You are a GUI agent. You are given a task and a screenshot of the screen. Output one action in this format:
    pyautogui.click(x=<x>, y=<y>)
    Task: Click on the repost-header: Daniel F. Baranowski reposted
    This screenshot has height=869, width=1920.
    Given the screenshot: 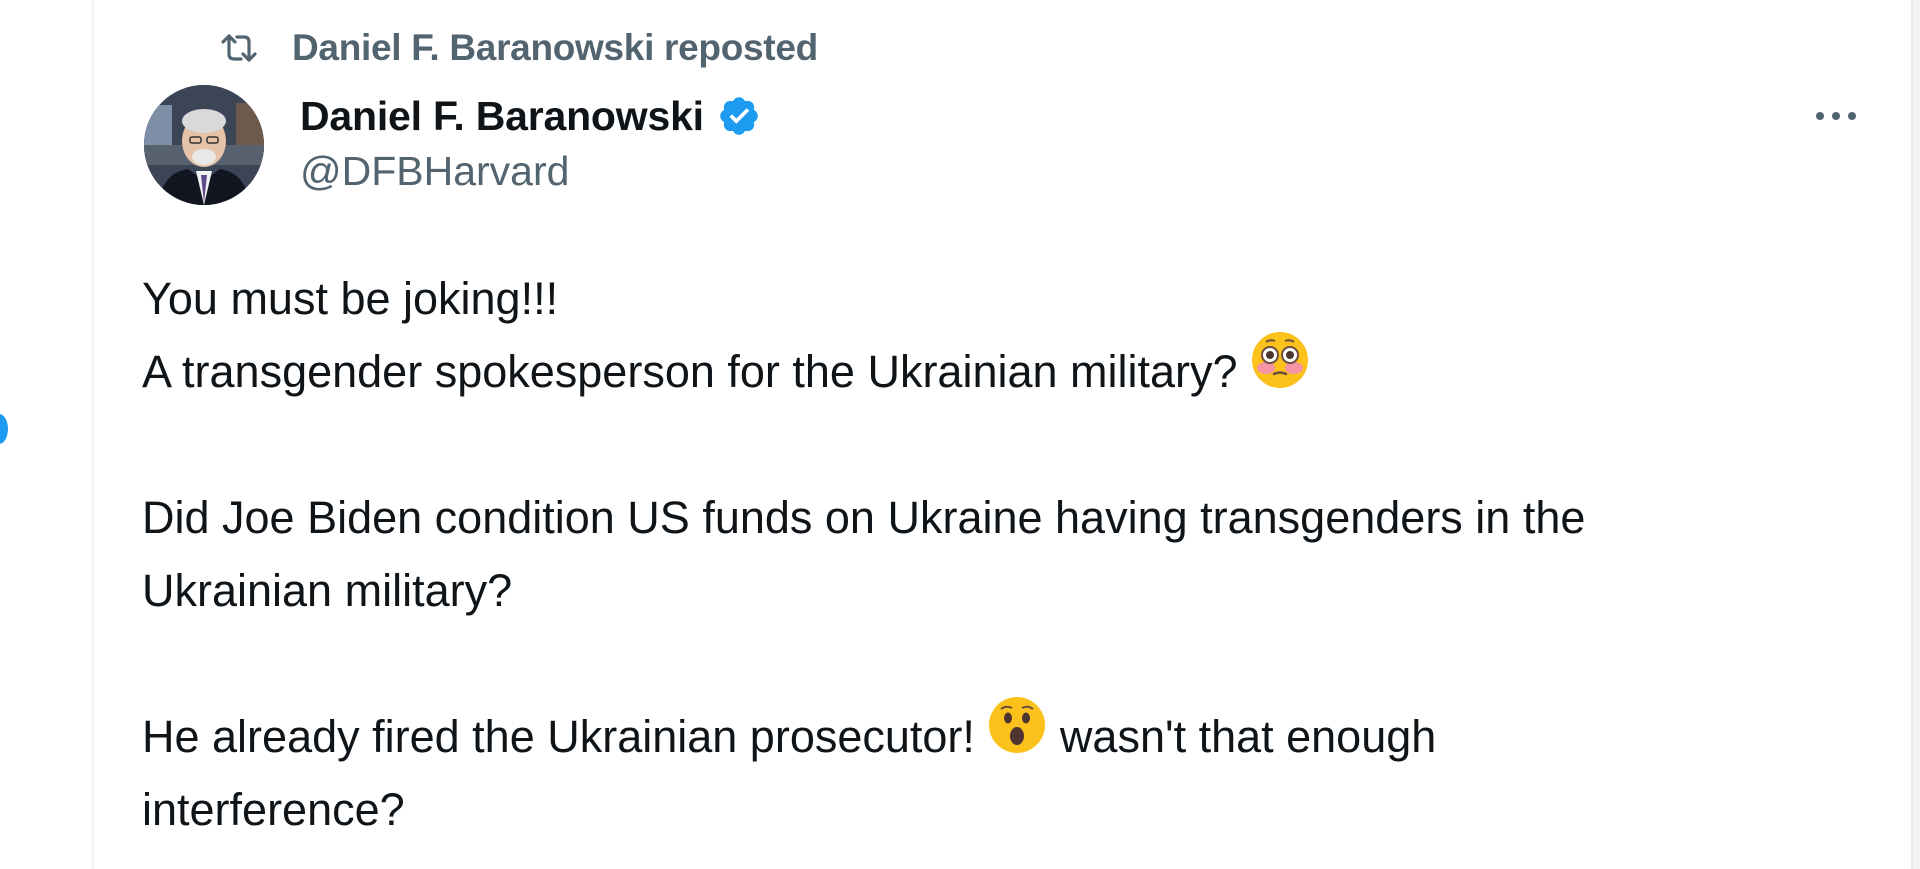 What is the action you would take?
    pyautogui.click(x=517, y=48)
    